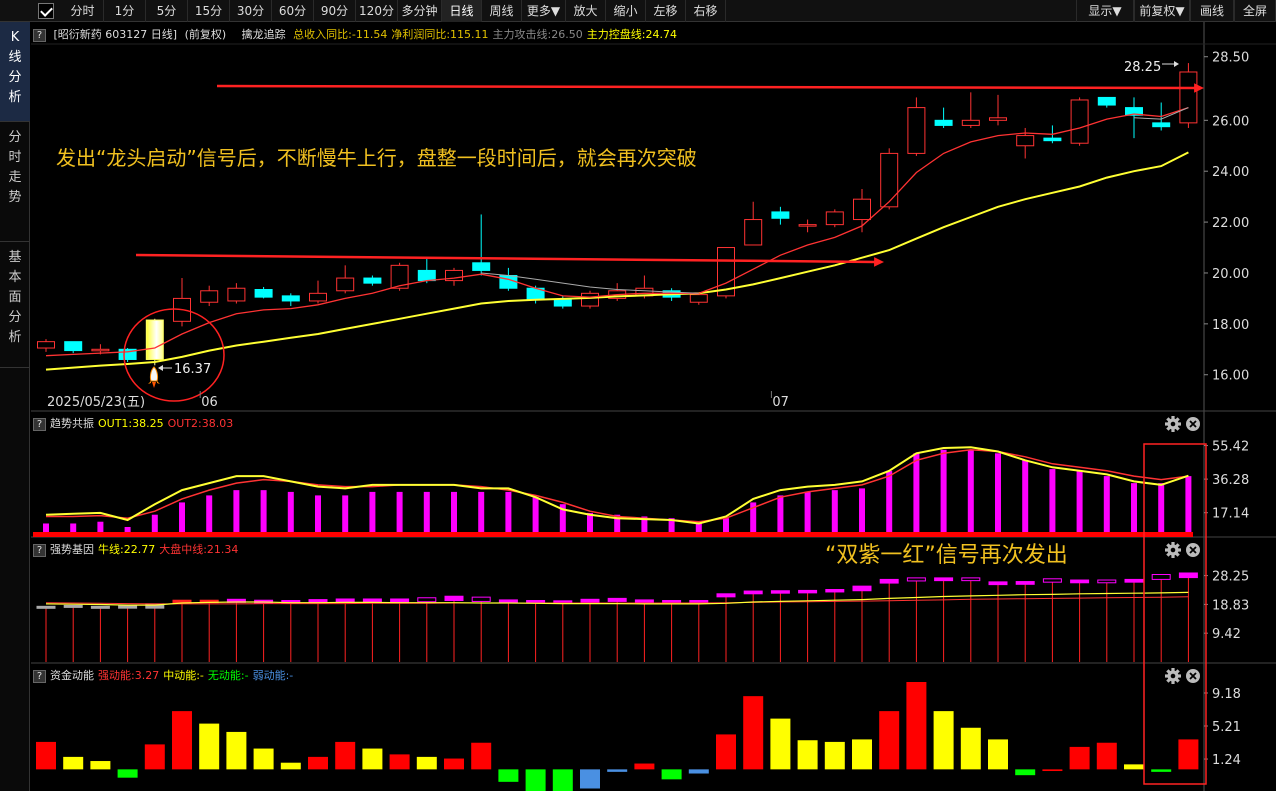 This screenshot has height=791, width=1276. Describe the element at coordinates (1230, 172) in the screenshot. I see `ytick-label-0-4: 24.00` at that location.